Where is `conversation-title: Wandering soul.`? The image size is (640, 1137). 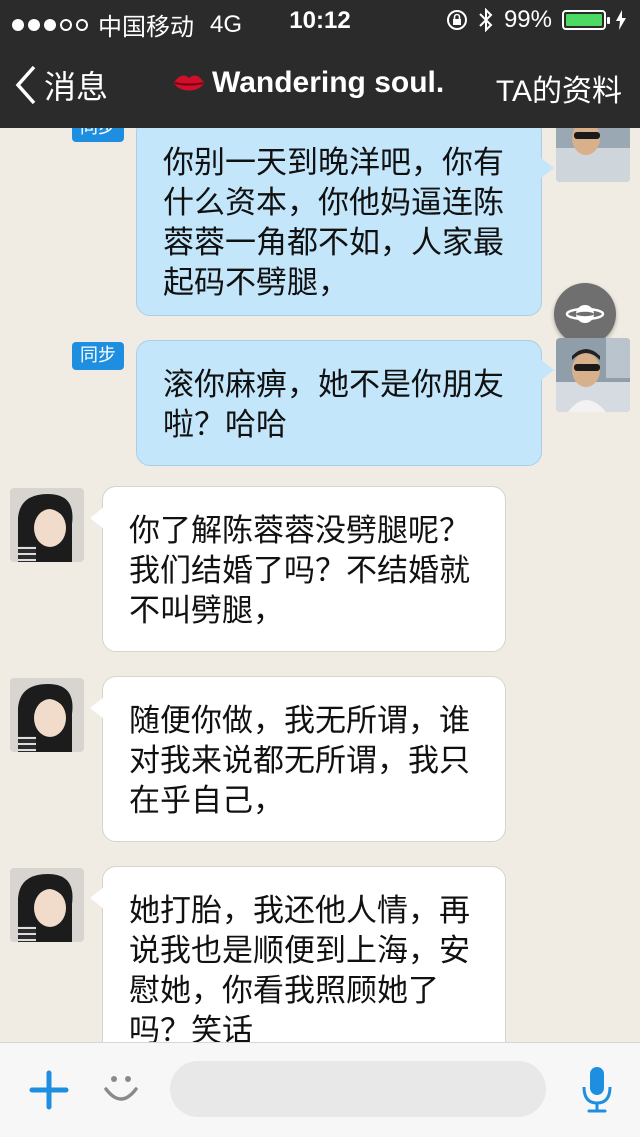 conversation-title: Wandering soul. is located at coordinates (308, 83).